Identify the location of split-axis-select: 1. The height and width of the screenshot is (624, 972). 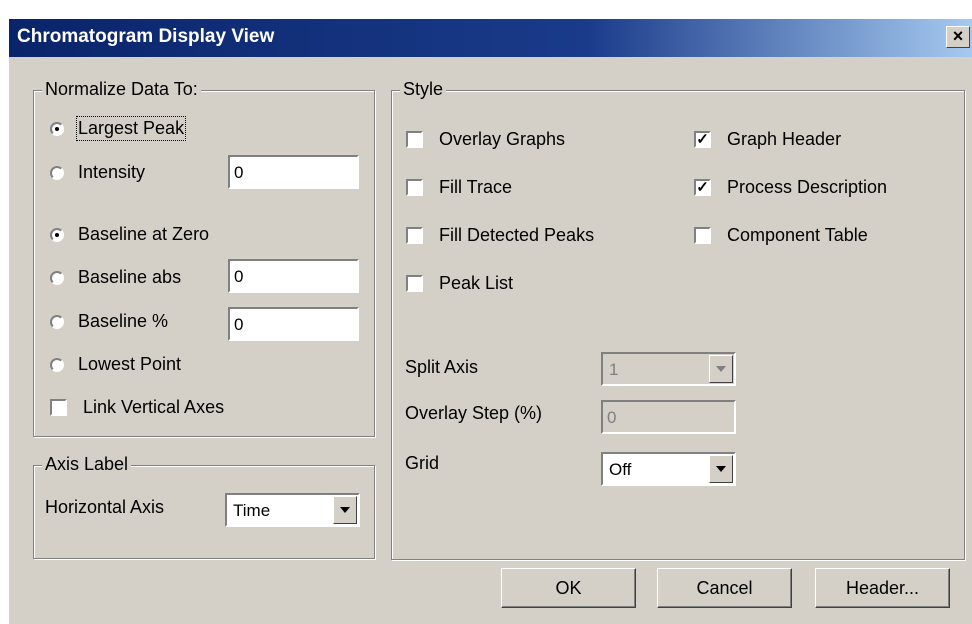
(668, 369).